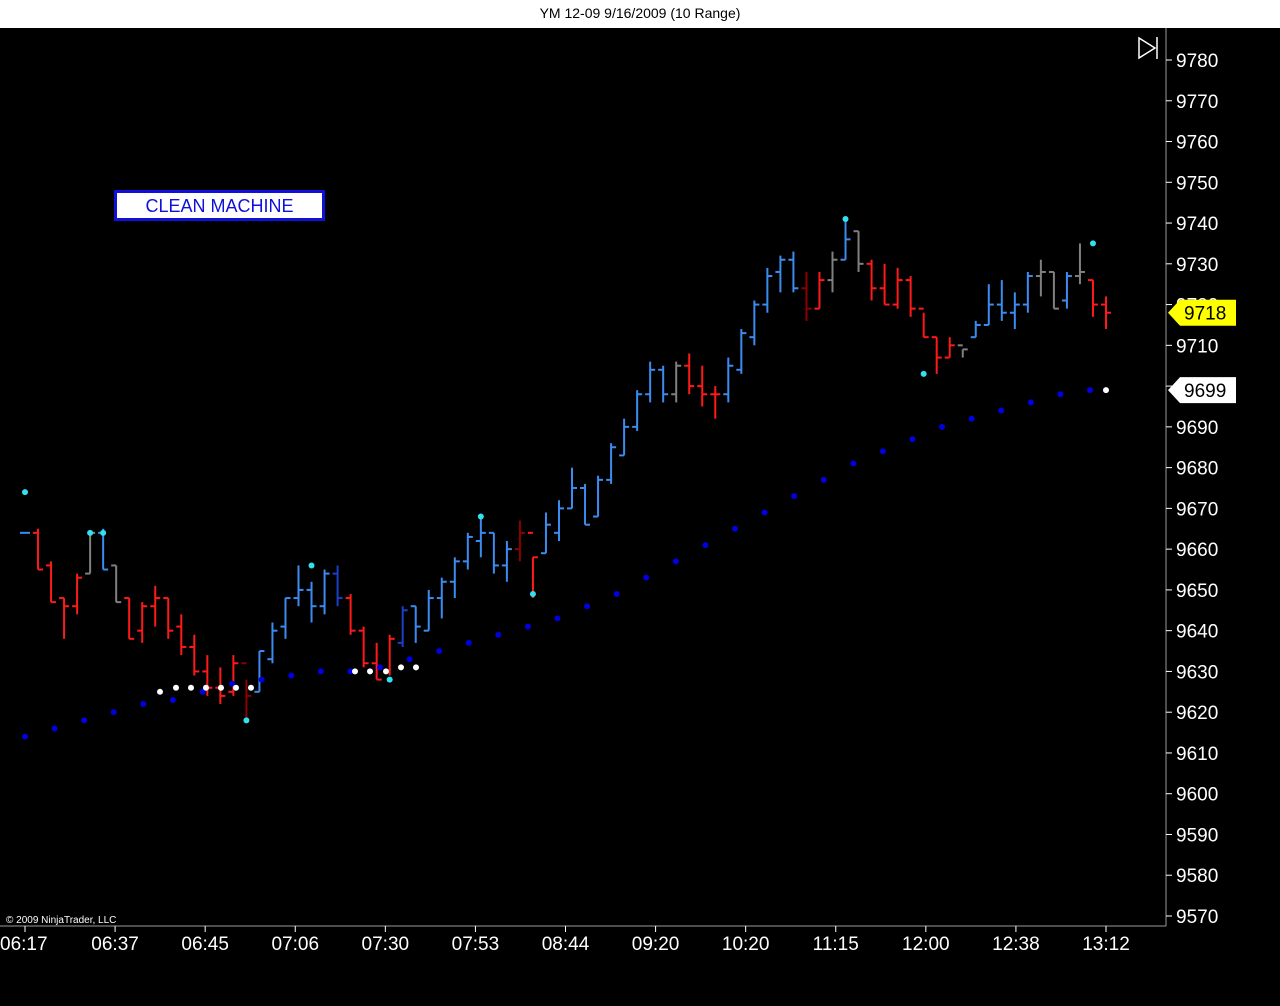  I want to click on x-tick-label: 06:17, so click(24, 944).